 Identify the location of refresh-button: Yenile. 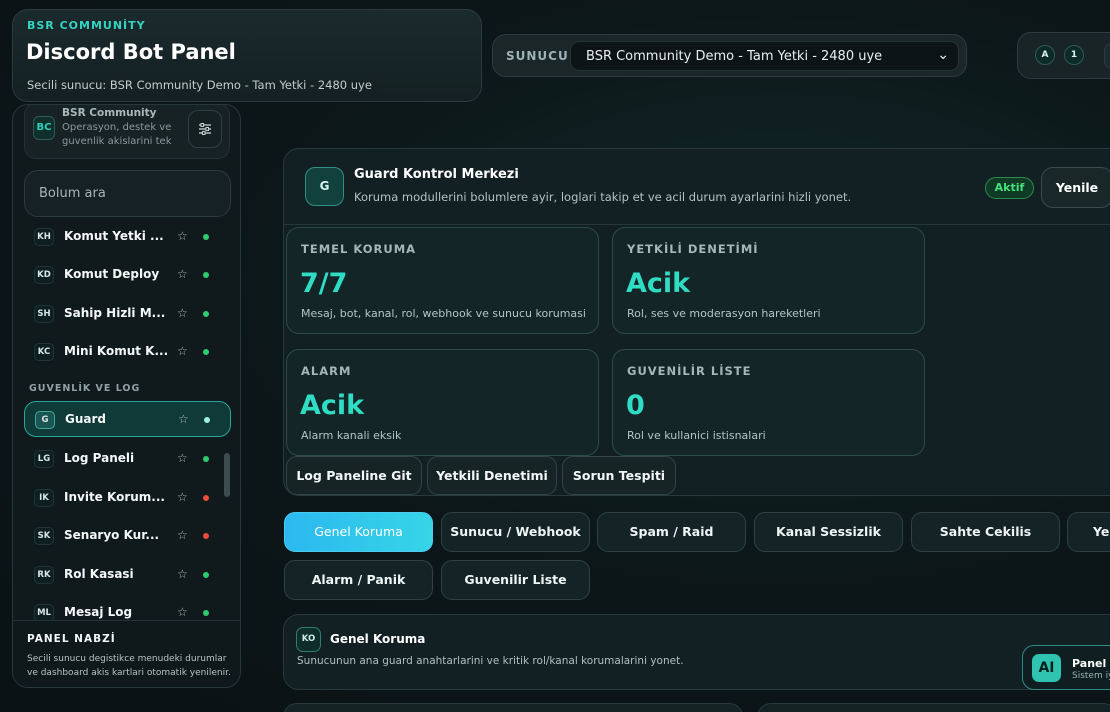
(1075, 187).